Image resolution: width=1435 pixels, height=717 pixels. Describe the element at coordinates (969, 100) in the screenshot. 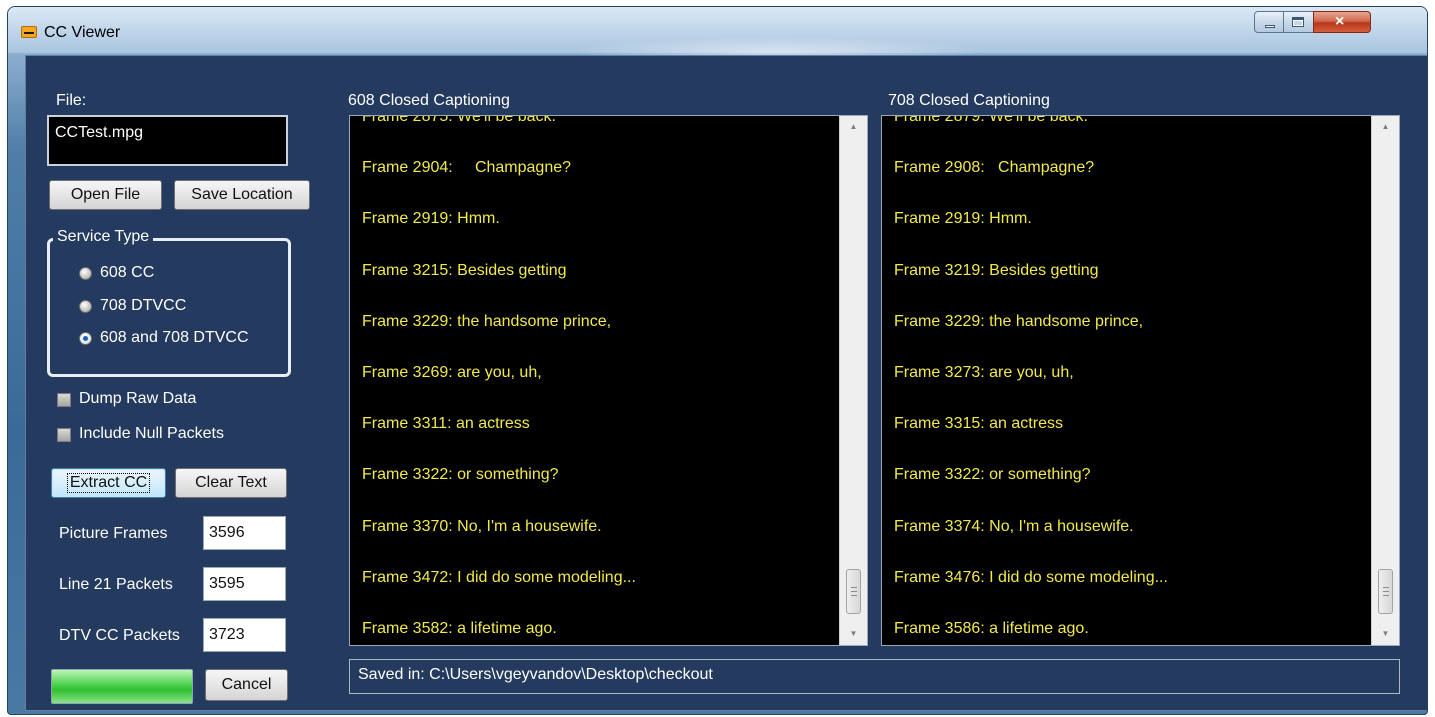

I see `panel-708-title: 708 Closed Captioning` at that location.